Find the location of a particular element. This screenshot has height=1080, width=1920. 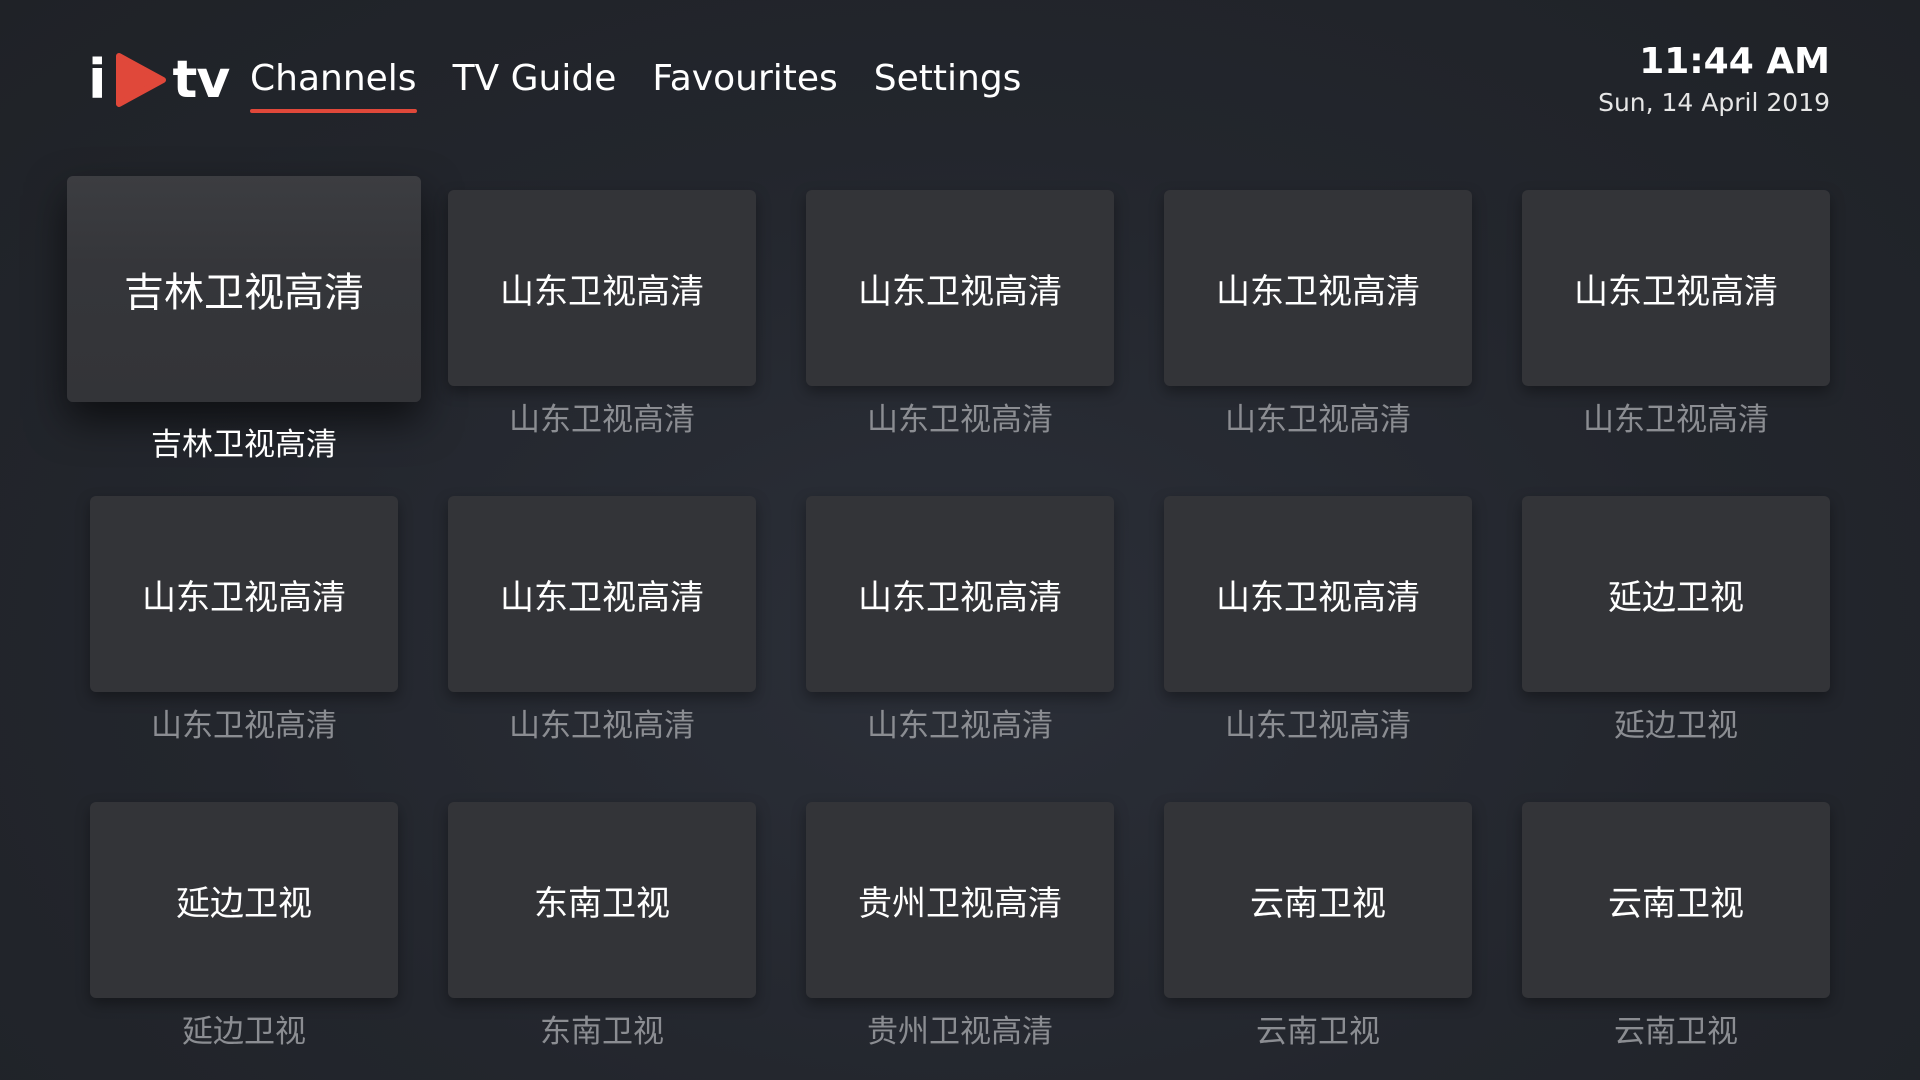

channel-tile: 贵州卫视高清 is located at coordinates (960, 900).